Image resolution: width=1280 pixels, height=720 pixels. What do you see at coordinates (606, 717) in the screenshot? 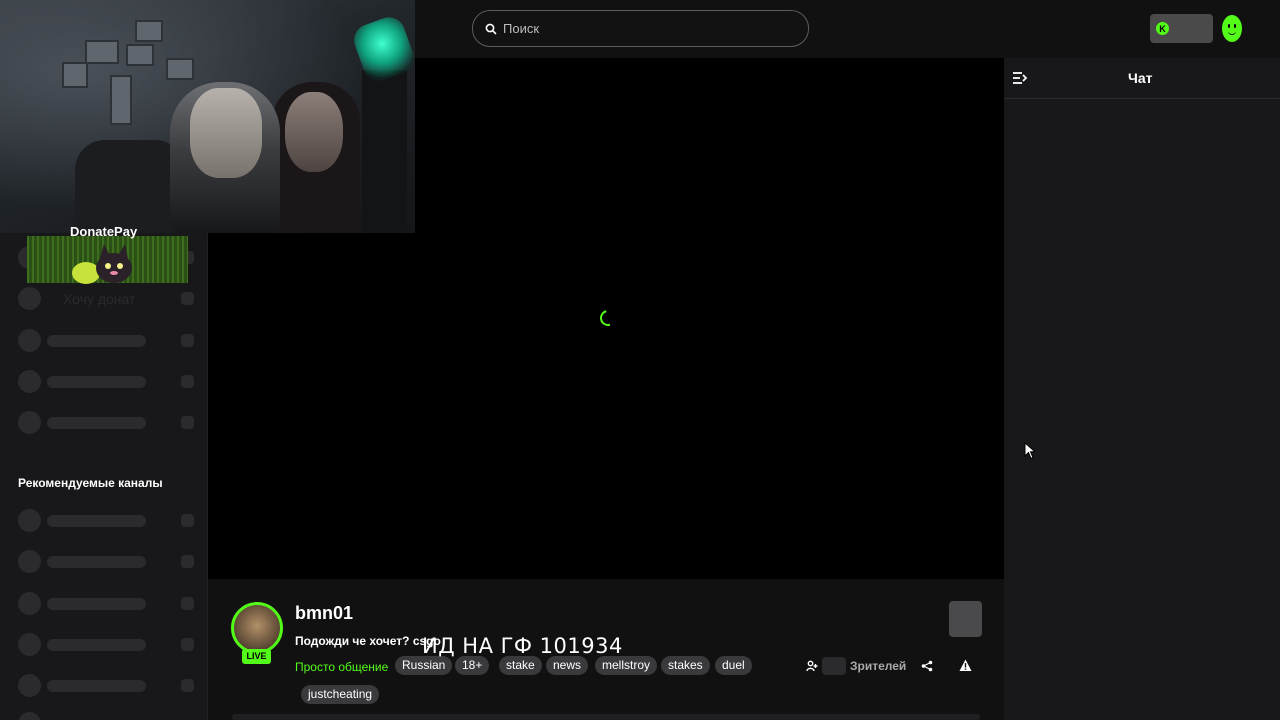
I see `bottom-scroll-area` at bounding box center [606, 717].